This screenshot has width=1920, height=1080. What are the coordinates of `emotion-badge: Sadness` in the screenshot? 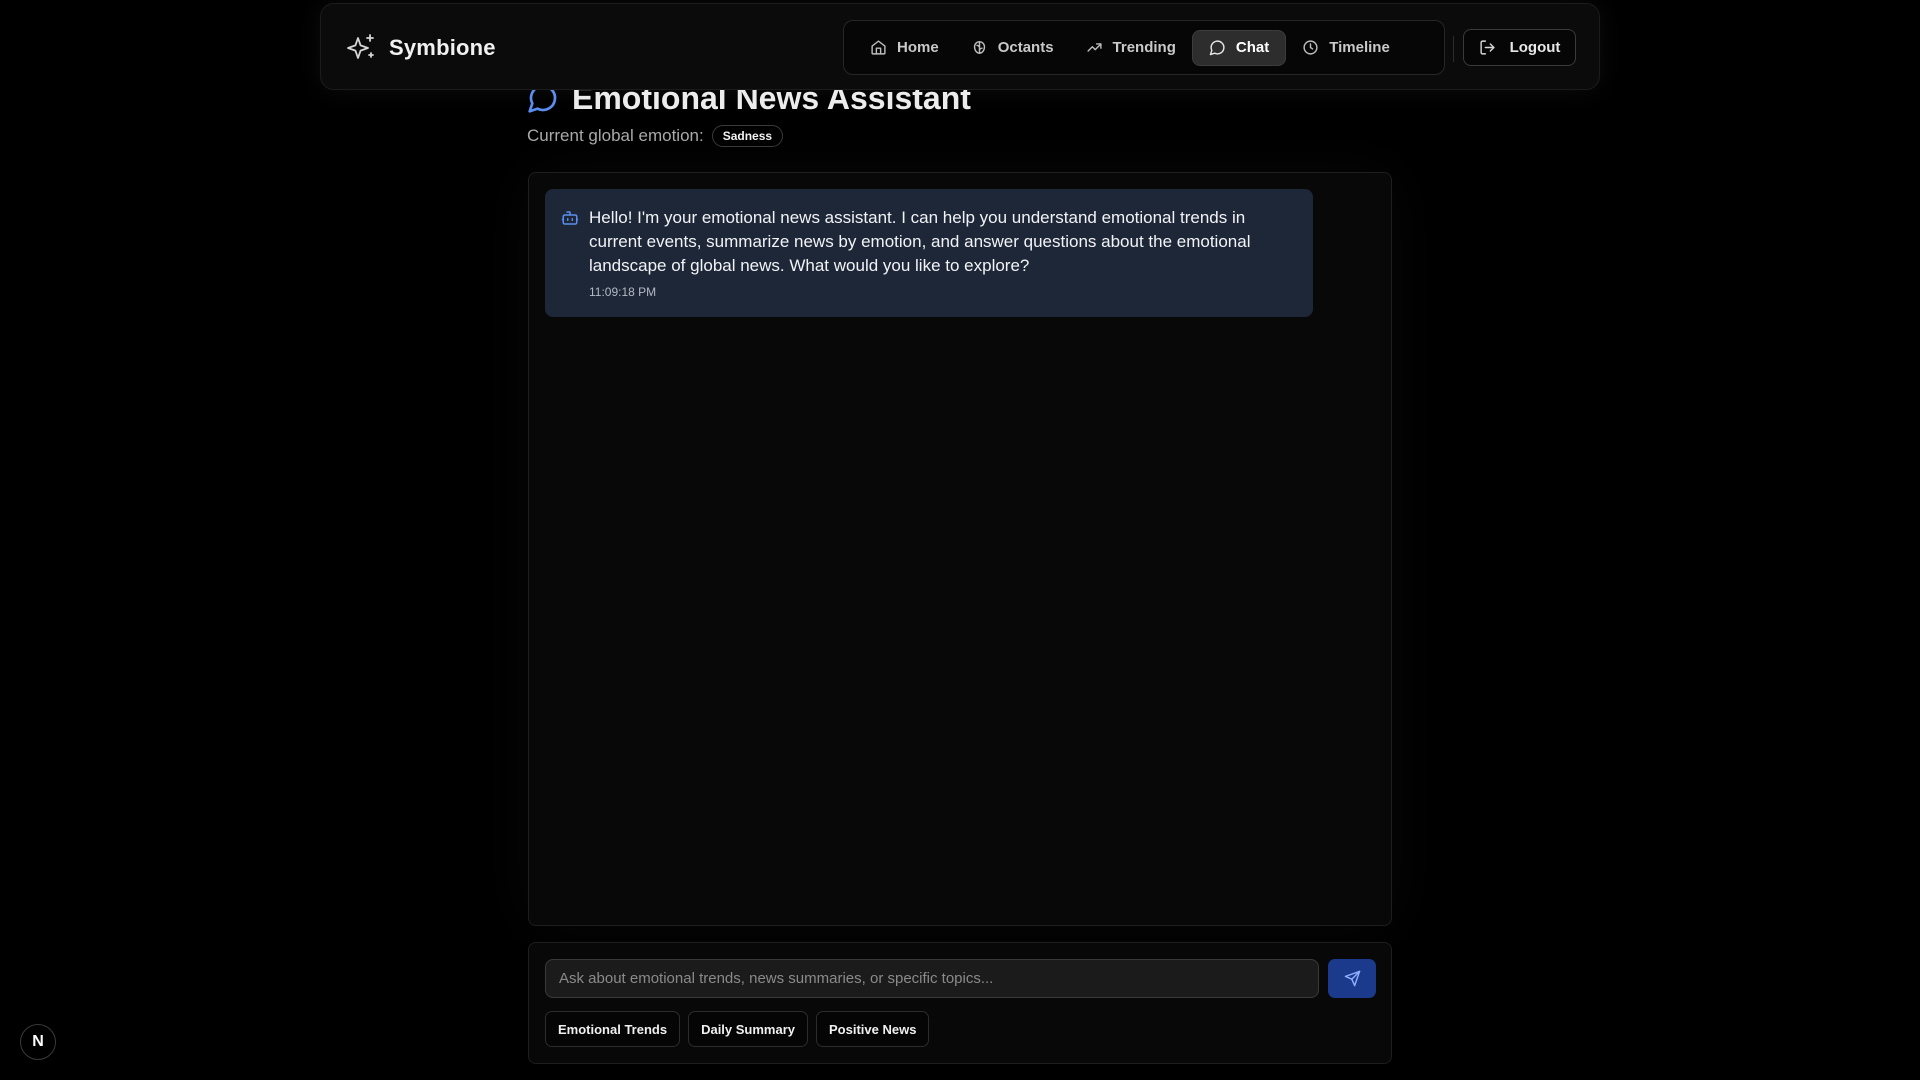 It's located at (747, 136).